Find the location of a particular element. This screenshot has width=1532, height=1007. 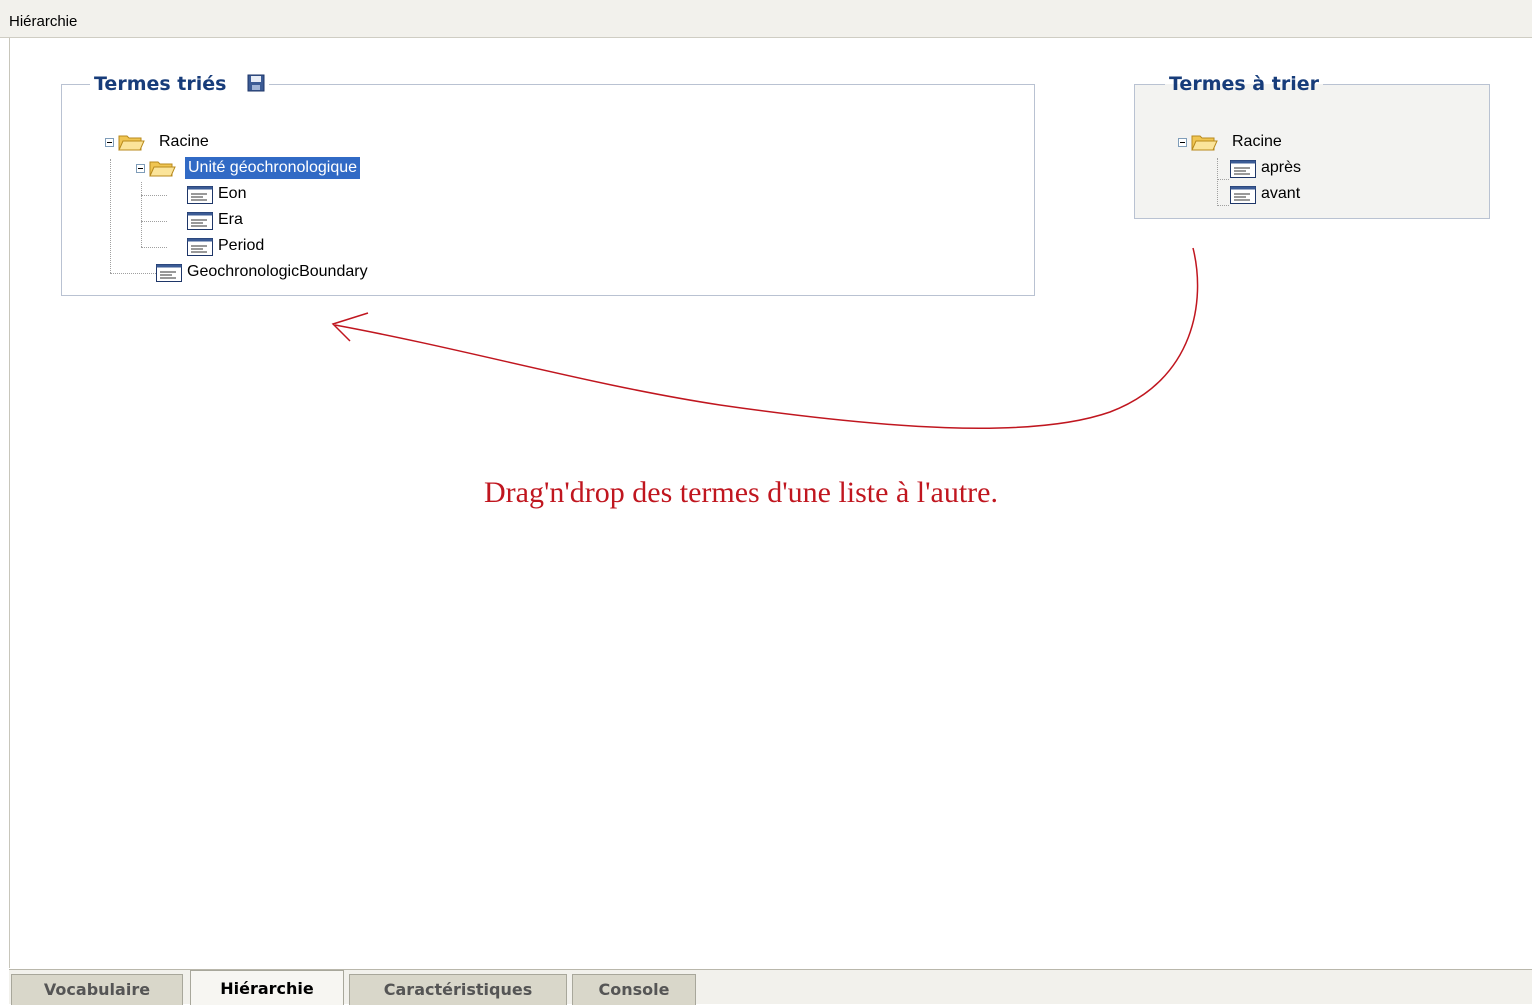

tab-console: Console is located at coordinates (634, 989).